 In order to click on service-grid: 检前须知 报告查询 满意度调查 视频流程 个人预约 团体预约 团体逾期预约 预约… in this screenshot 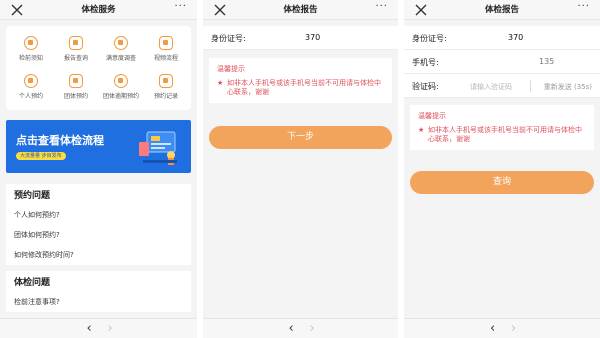, I will do `click(98, 68)`.